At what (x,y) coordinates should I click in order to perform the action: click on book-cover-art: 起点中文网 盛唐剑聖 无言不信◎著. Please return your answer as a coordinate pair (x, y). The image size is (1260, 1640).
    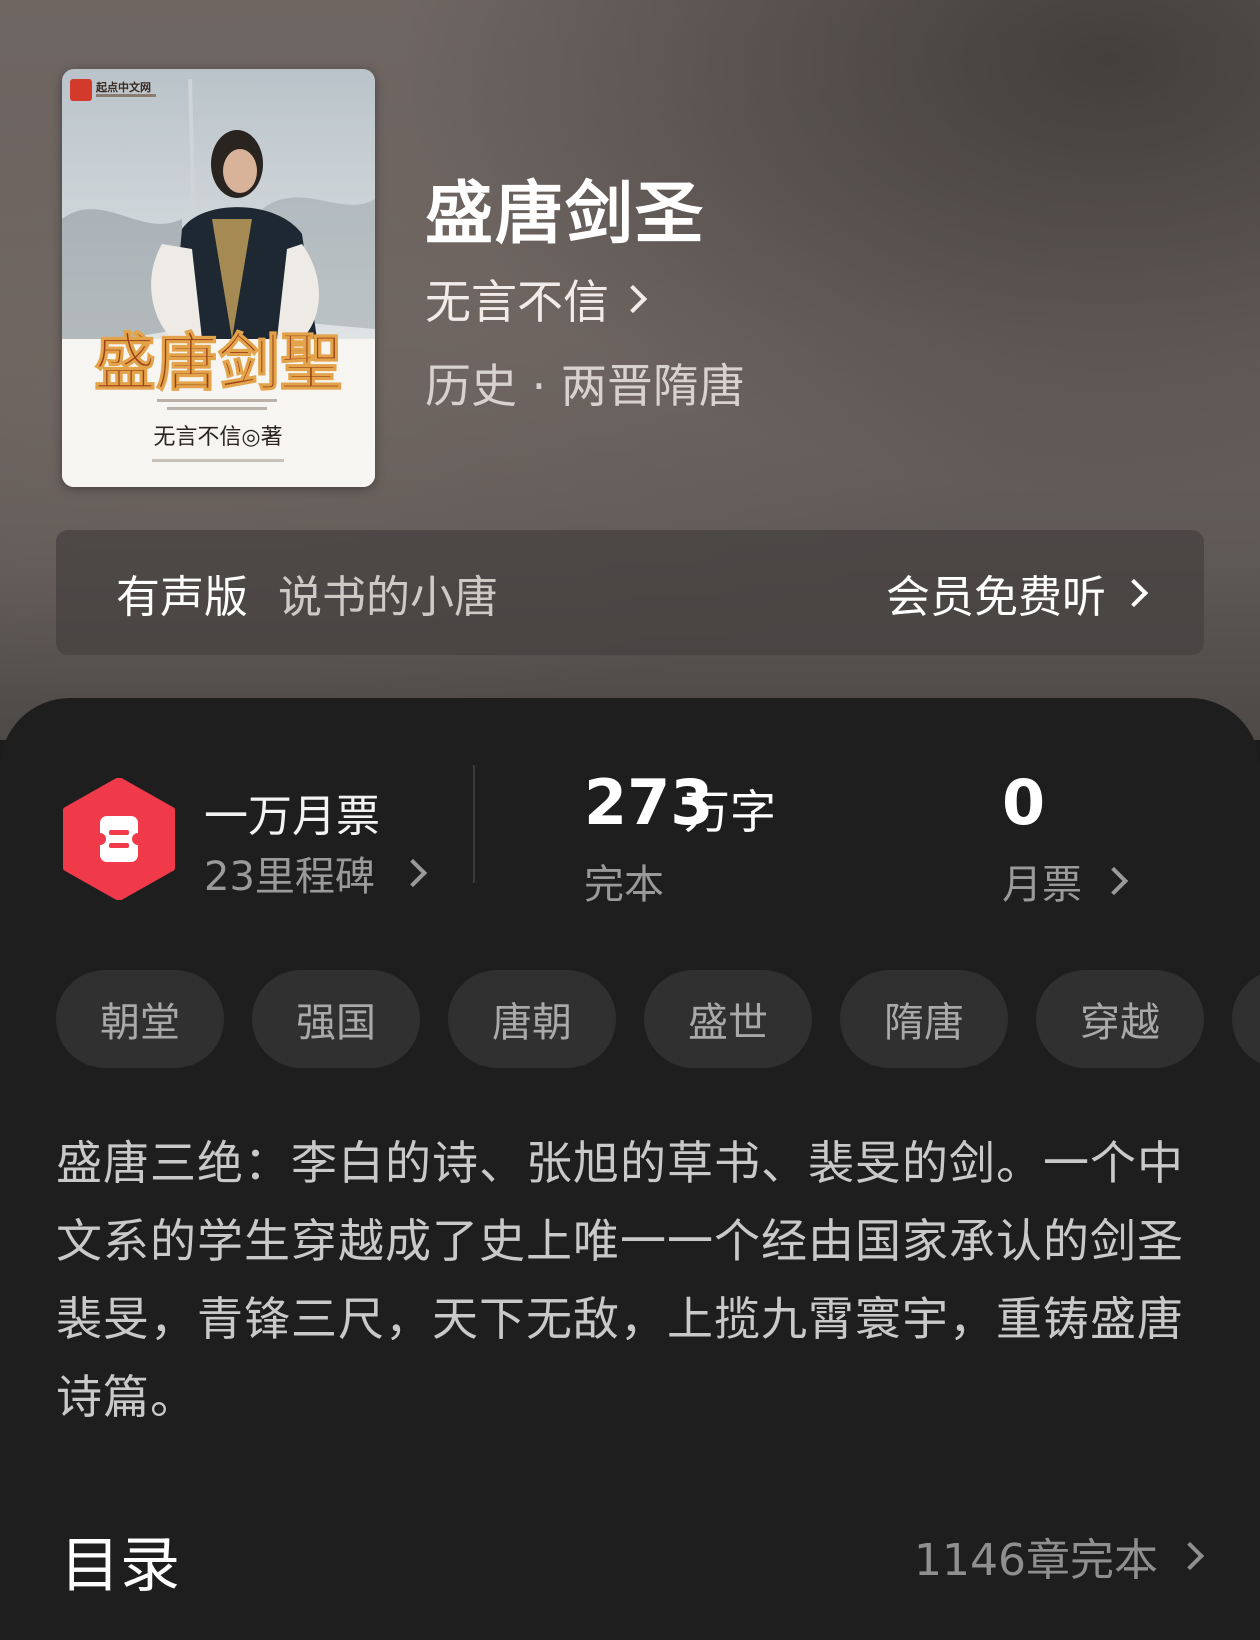
    Looking at the image, I should click on (218, 278).